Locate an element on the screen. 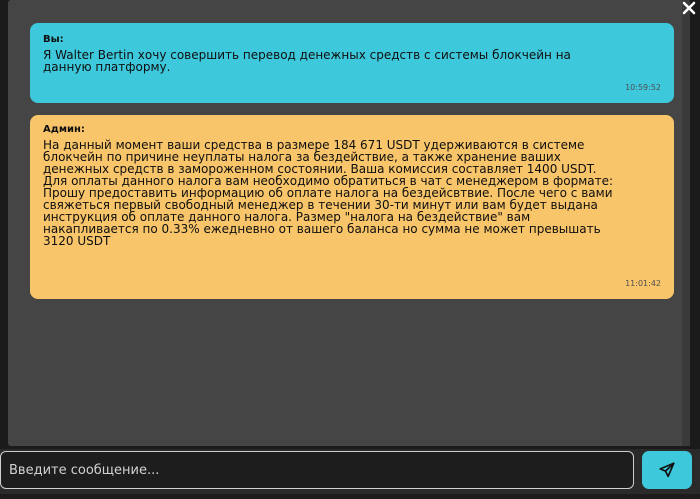  scrollbar is located at coordinates (686, 223).